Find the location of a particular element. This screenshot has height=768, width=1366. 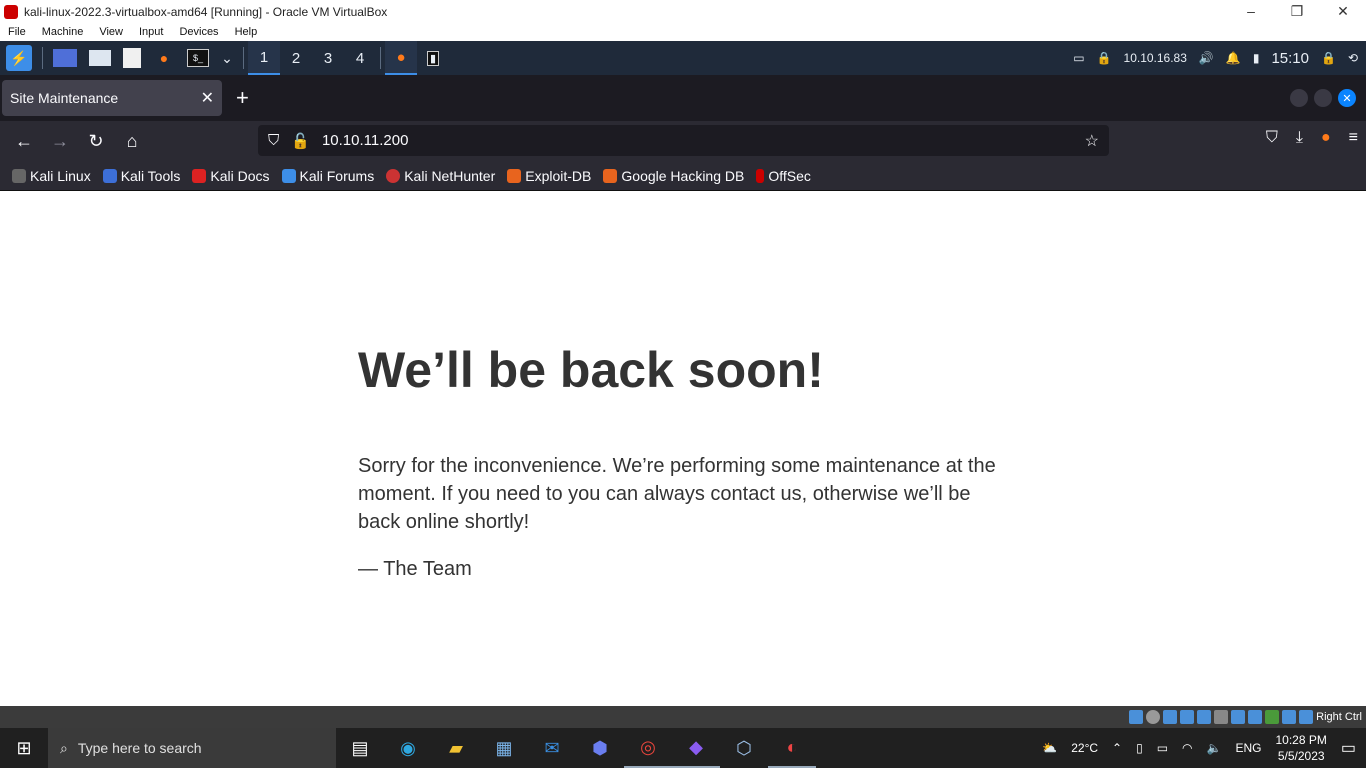

panel-clock: 15:10 is located at coordinates (1290, 58).